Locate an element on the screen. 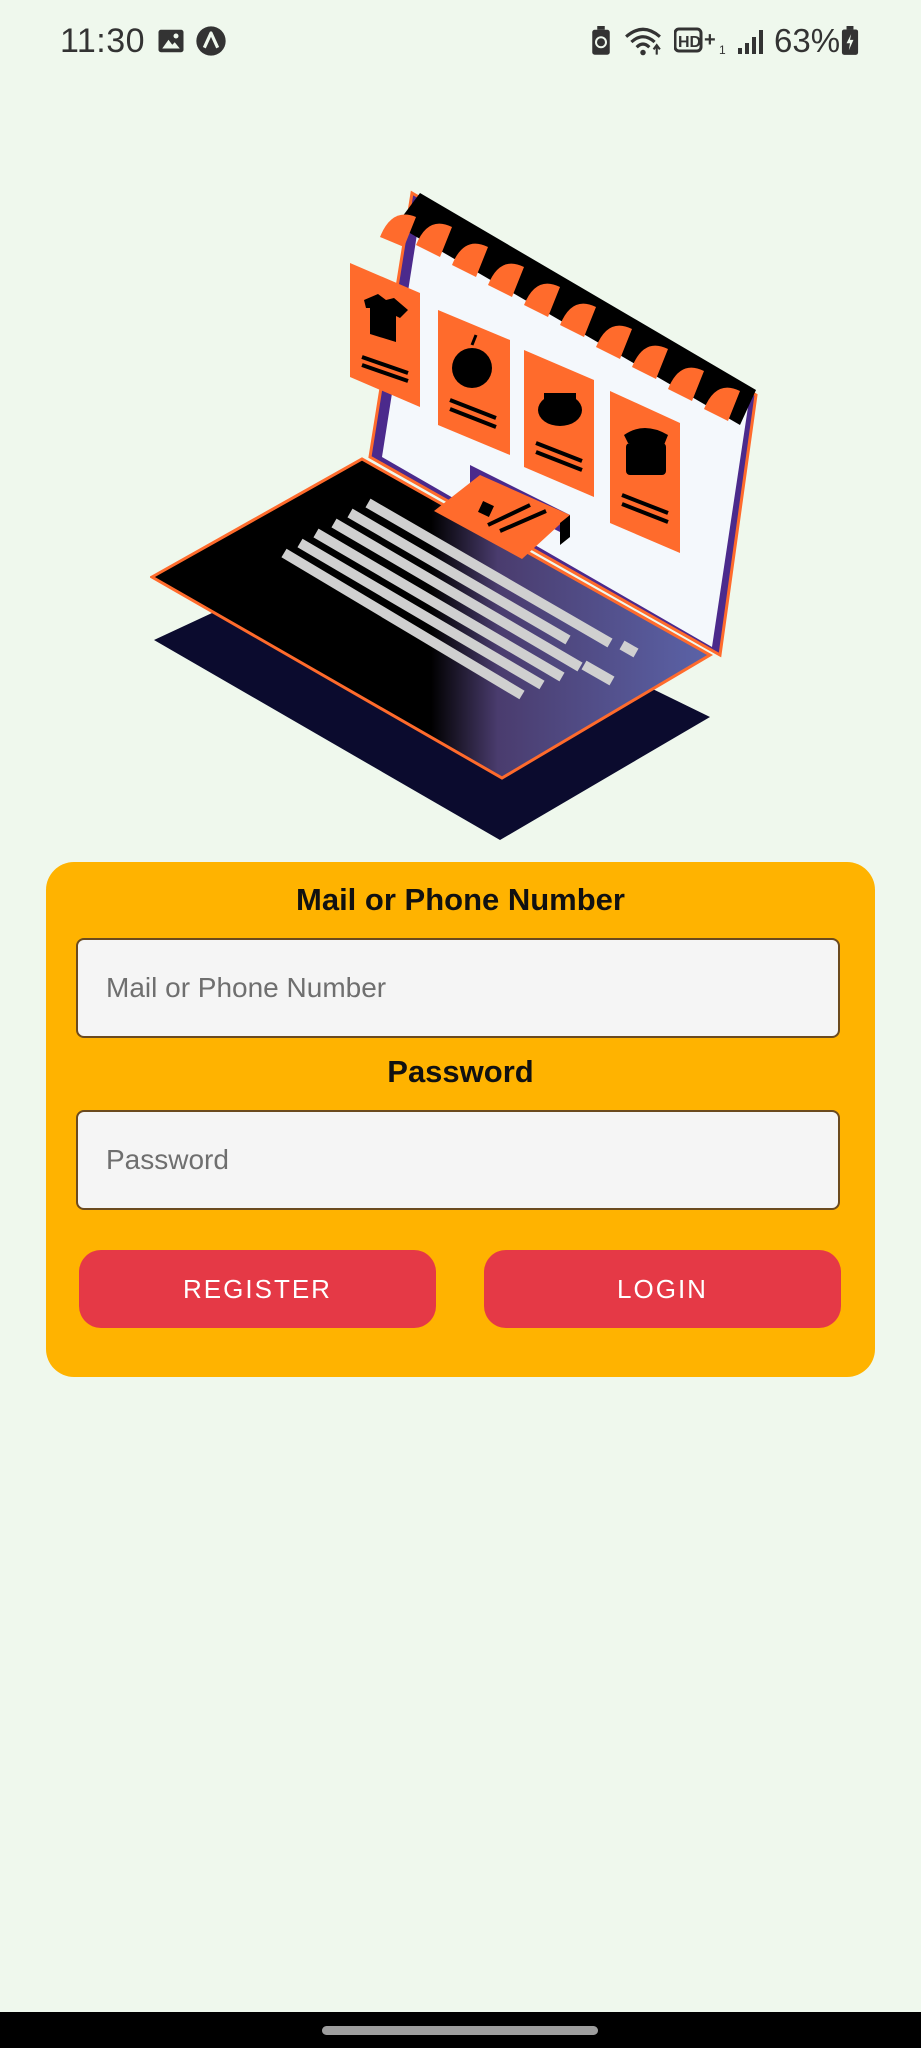 This screenshot has width=921, height=2048. password-label: Password is located at coordinates (460, 1071).